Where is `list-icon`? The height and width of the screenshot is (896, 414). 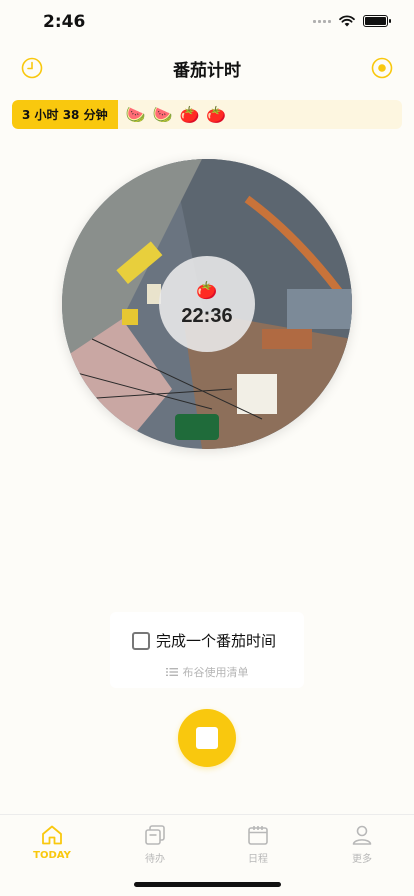
list-icon is located at coordinates (171, 672).